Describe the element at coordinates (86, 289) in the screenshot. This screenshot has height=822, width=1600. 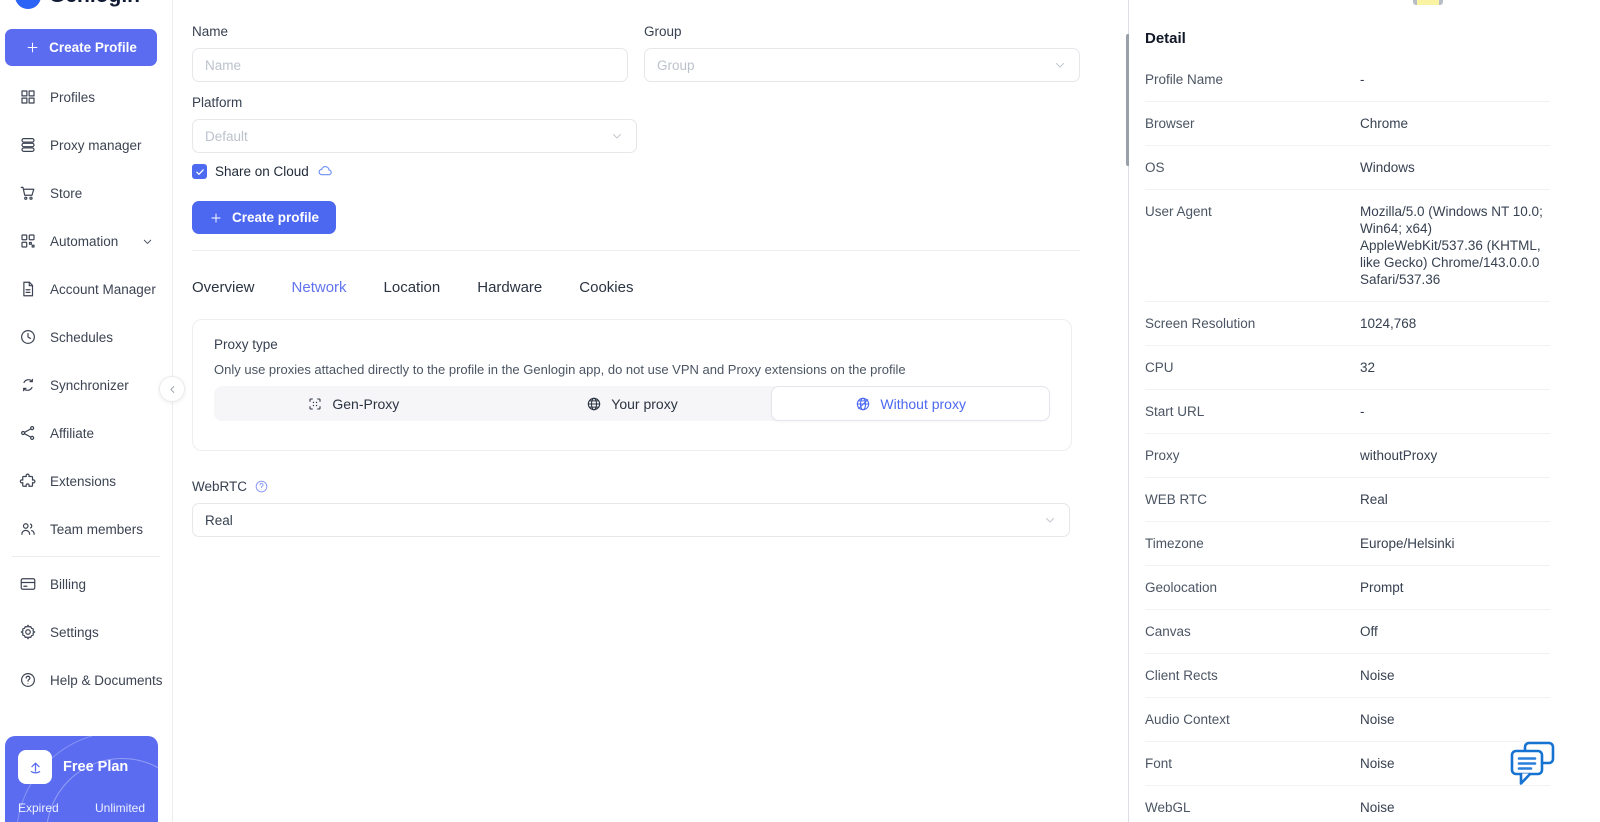
I see `sidebar-item-account-manager: Account Manager` at that location.